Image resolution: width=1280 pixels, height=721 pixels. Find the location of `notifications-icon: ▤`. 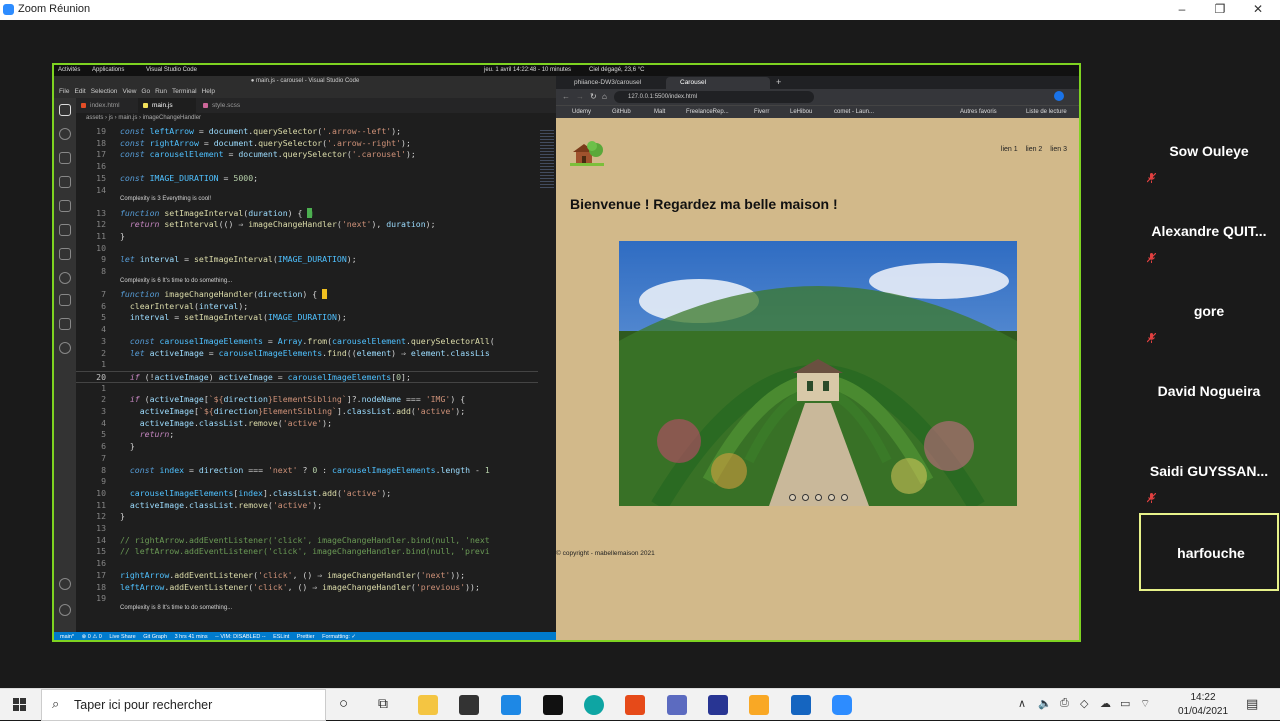

notifications-icon: ▤ is located at coordinates (1252, 704).